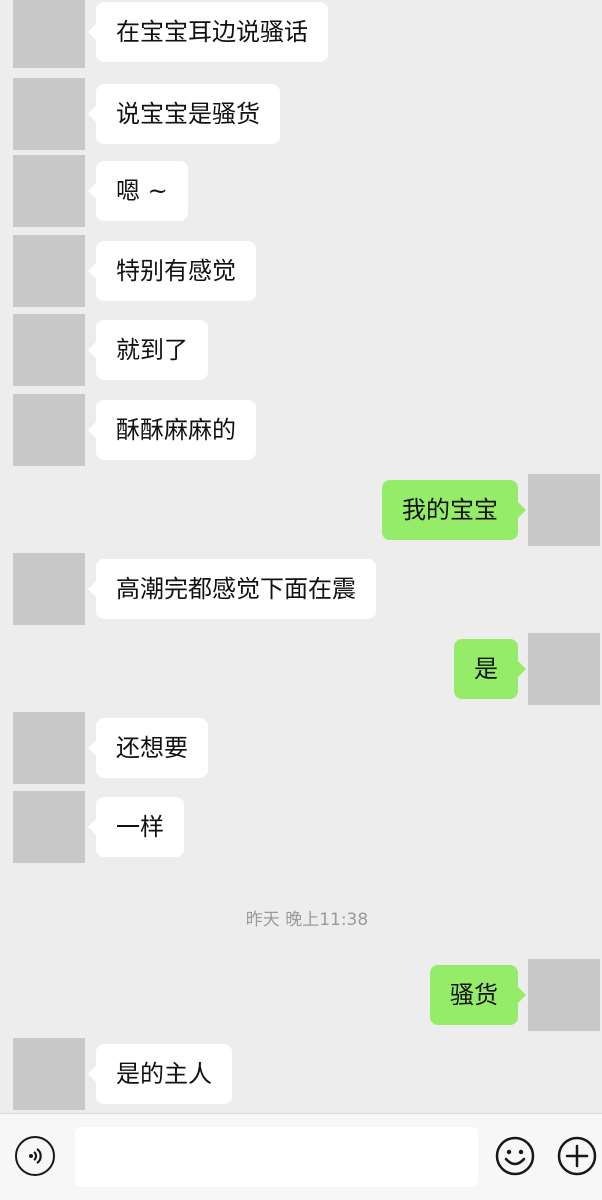  What do you see at coordinates (454, 510) in the screenshot?
I see `message-bubble: 我的宝宝` at bounding box center [454, 510].